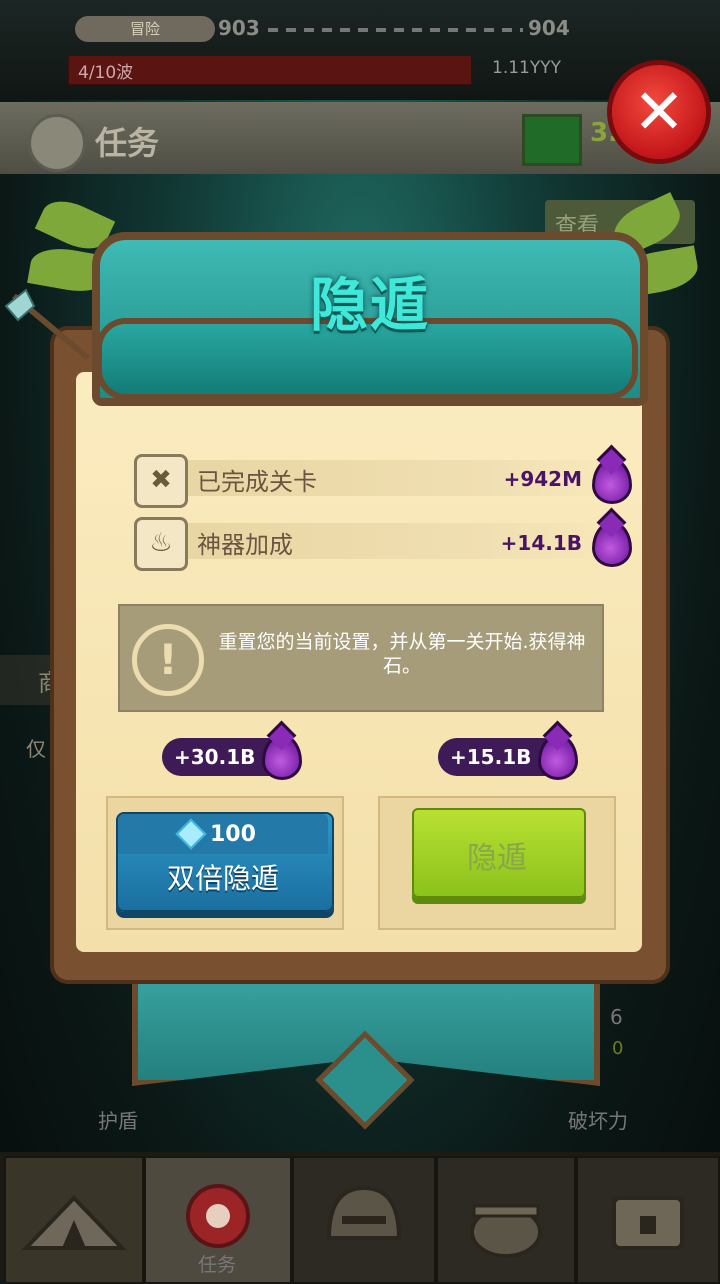  What do you see at coordinates (497, 858) in the screenshot?
I see `prestige-button-label: 隐遁` at bounding box center [497, 858].